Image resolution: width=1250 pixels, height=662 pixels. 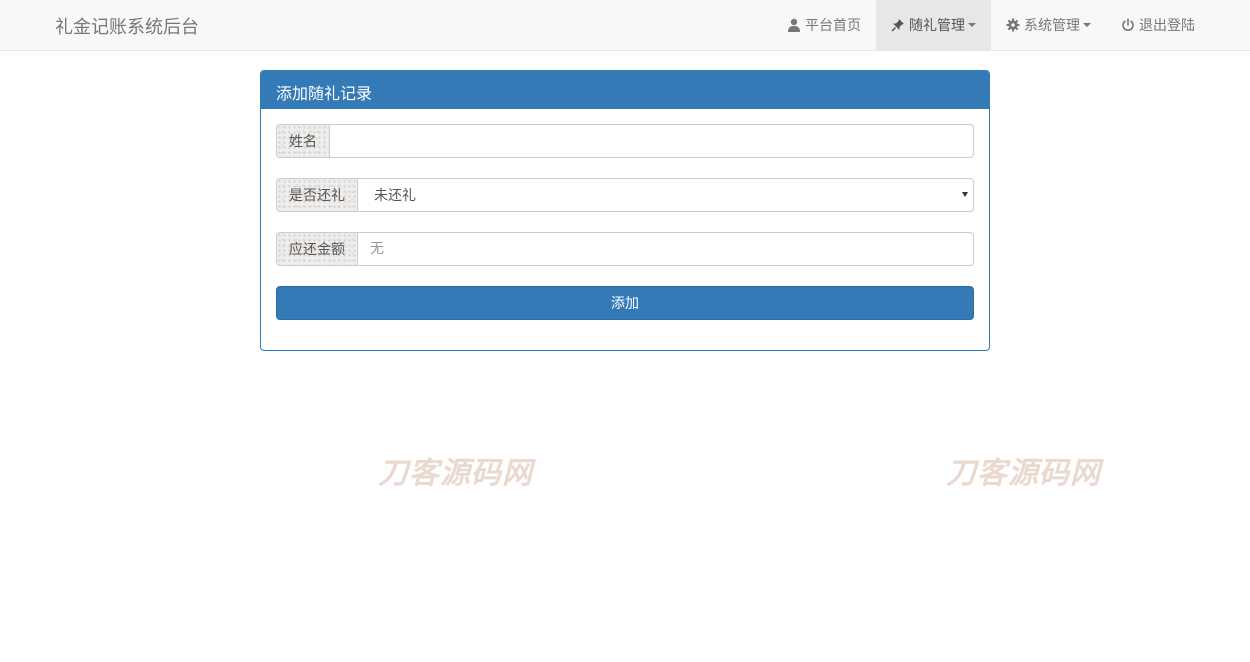 I want to click on returned-select: 未还礼, so click(x=665, y=195).